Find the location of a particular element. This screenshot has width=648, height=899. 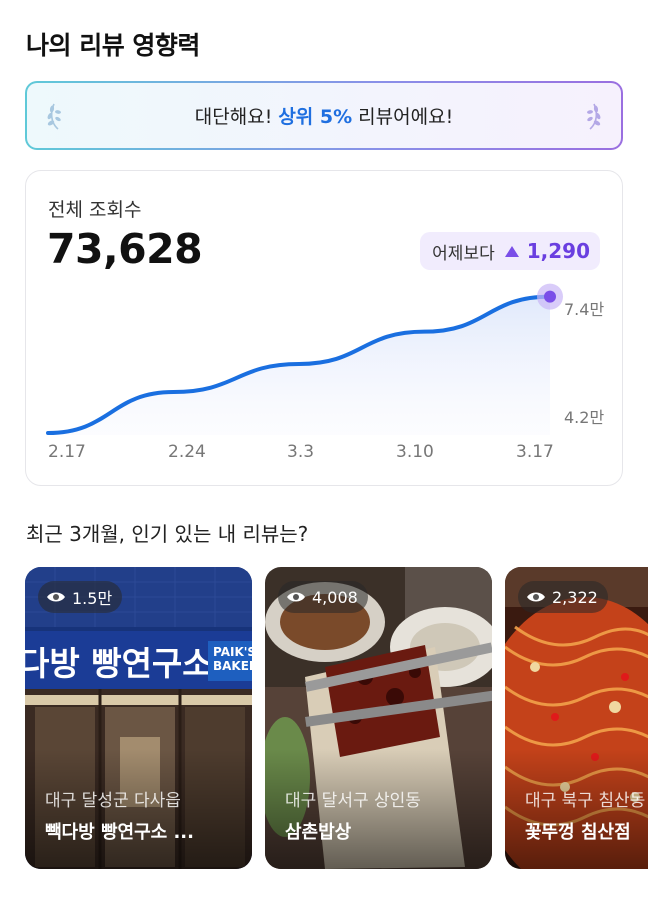

banner-highlight: 상위 5% is located at coordinates (315, 117).